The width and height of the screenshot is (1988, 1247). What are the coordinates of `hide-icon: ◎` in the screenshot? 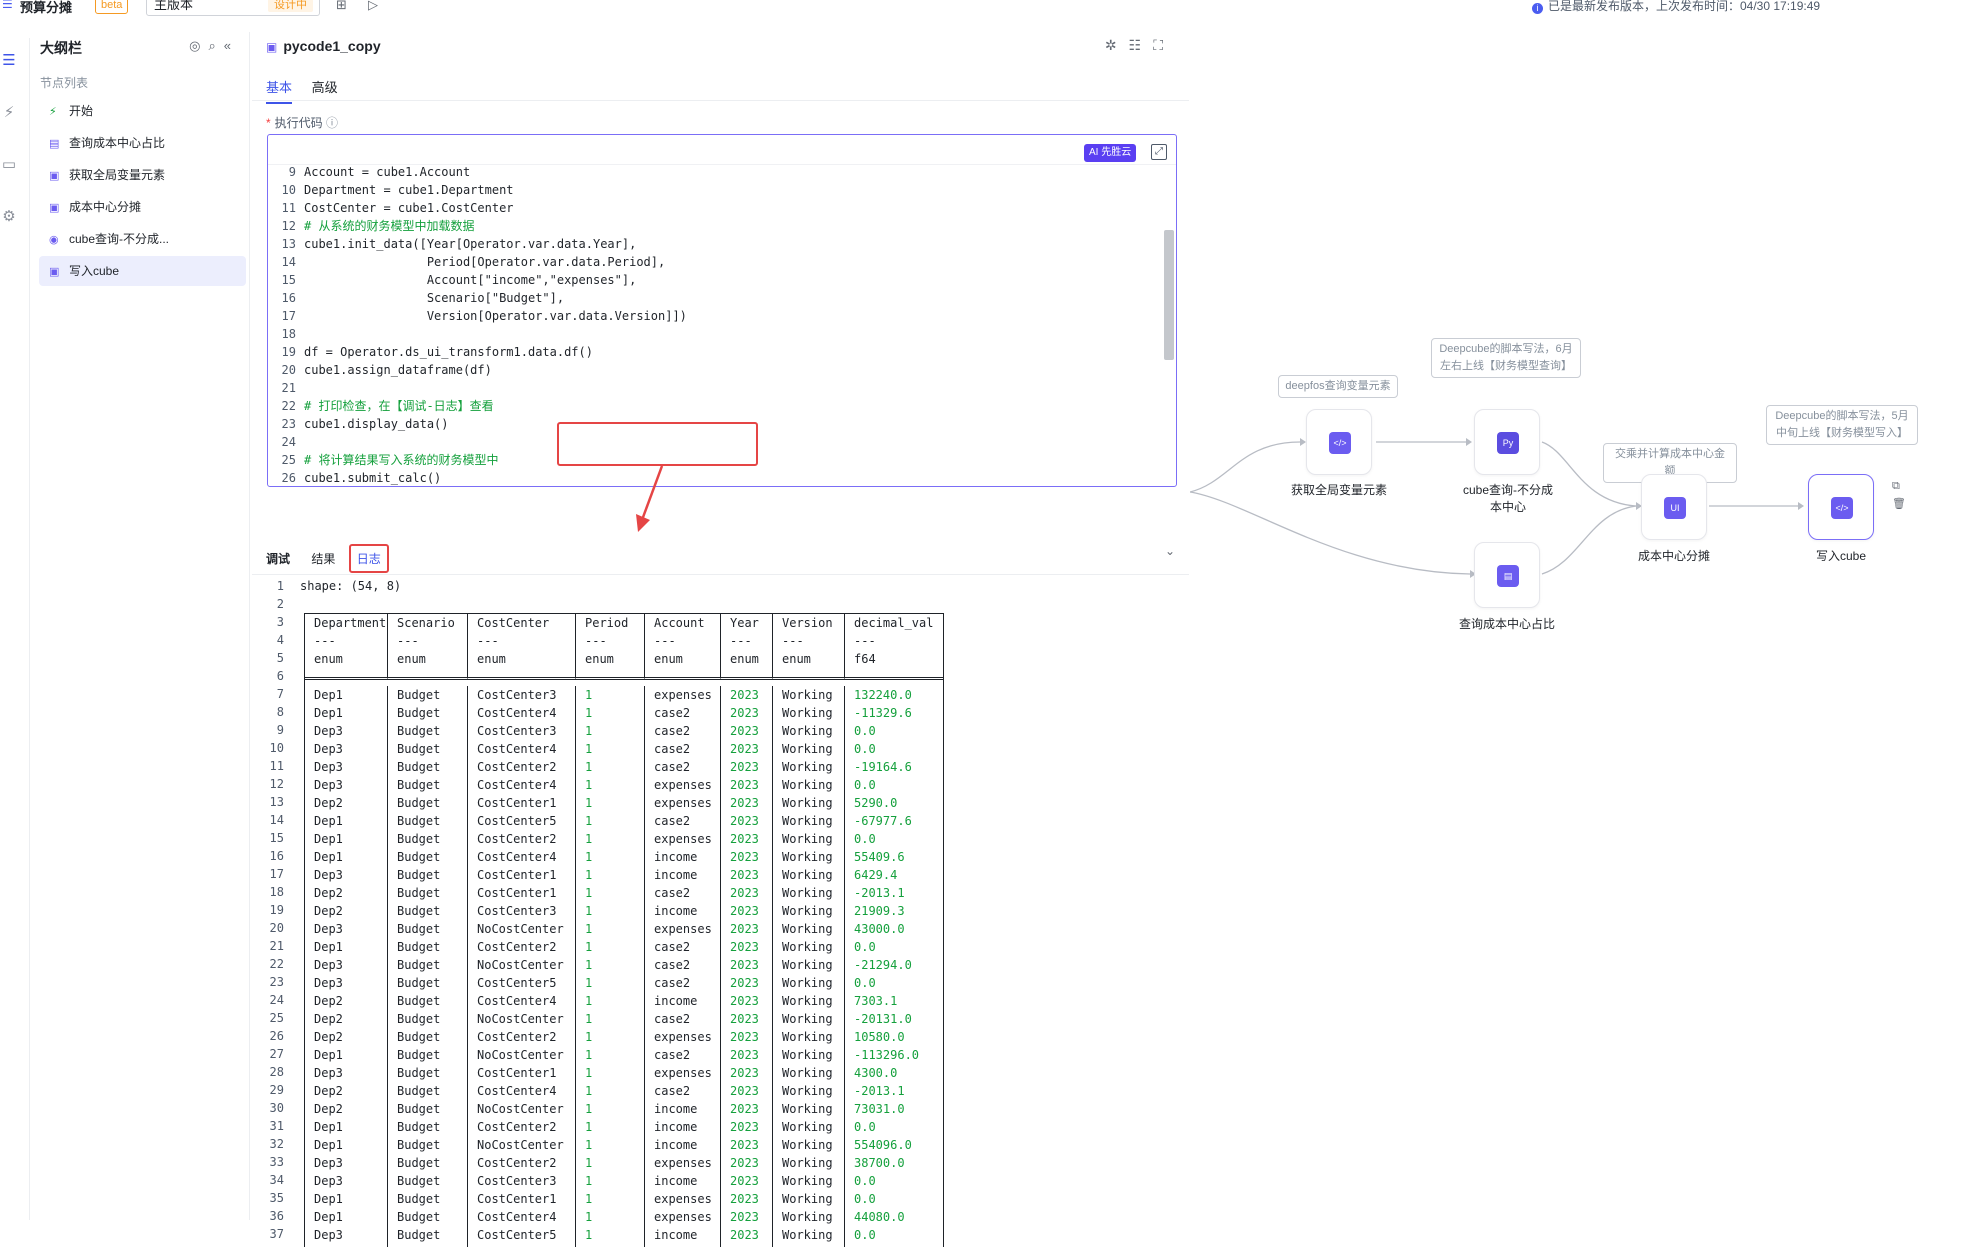 It's located at (198, 45).